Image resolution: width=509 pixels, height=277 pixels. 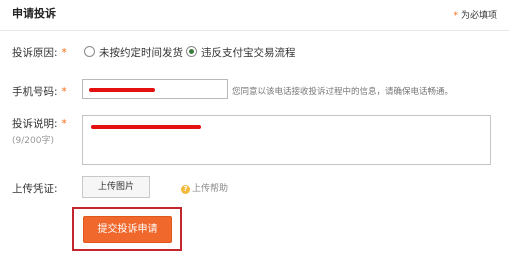 I want to click on required-note-text: 为必填项, so click(x=478, y=16).